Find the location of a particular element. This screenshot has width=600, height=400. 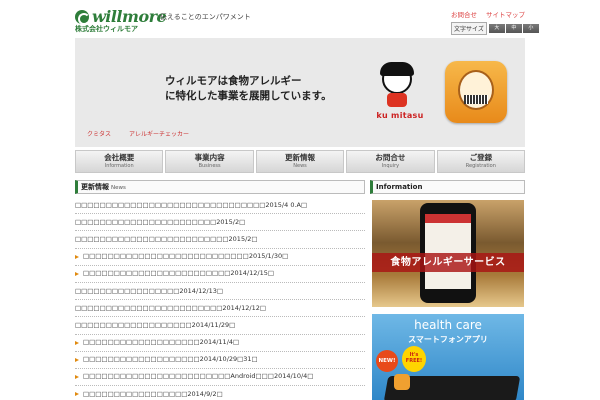

news-item: □□□□□□□□□□□□□□□□□□□2014/11/4□ is located at coordinates (220, 343).